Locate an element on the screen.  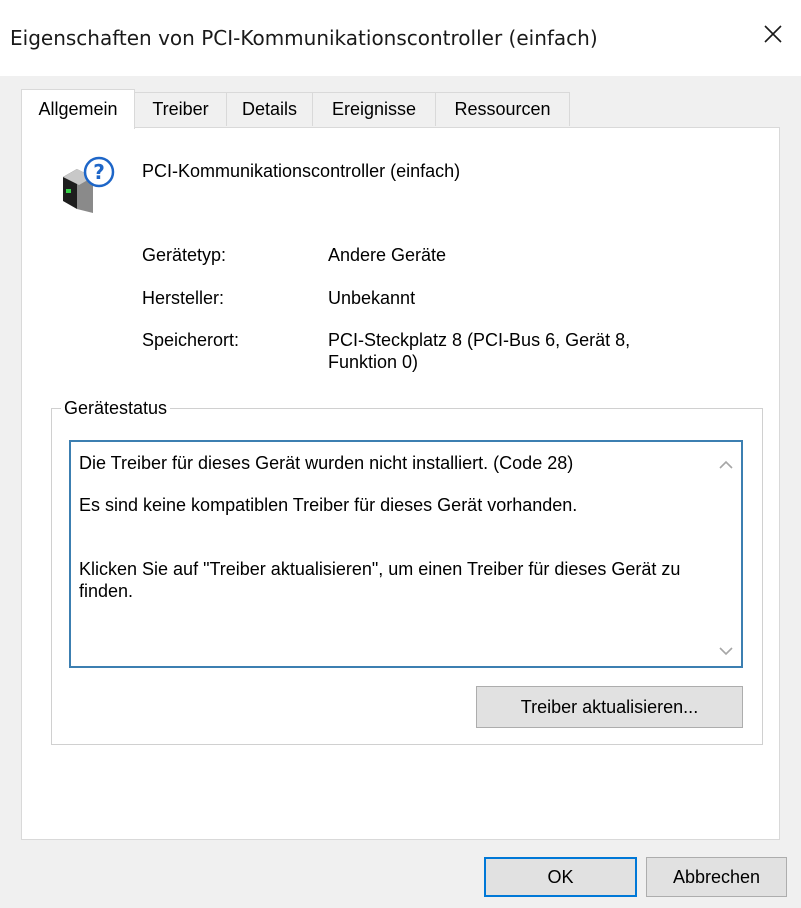
tab-label: Ereignisse is located at coordinates (374, 109).